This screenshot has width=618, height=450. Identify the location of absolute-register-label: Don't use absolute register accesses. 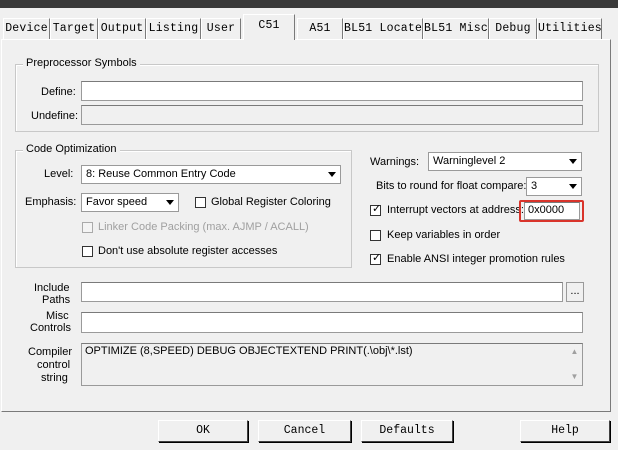
(188, 251).